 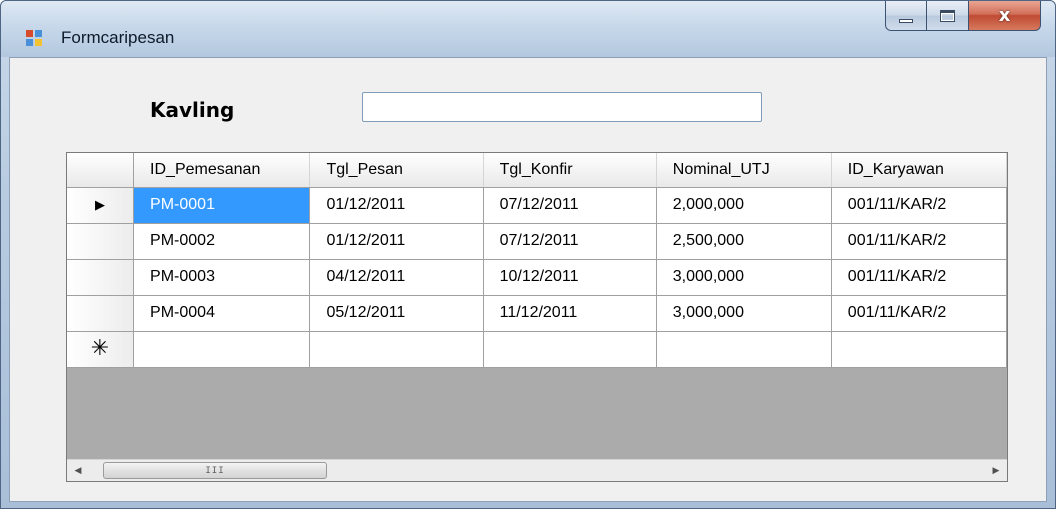 I want to click on grid-cell: 10/12/2011, so click(x=570, y=277).